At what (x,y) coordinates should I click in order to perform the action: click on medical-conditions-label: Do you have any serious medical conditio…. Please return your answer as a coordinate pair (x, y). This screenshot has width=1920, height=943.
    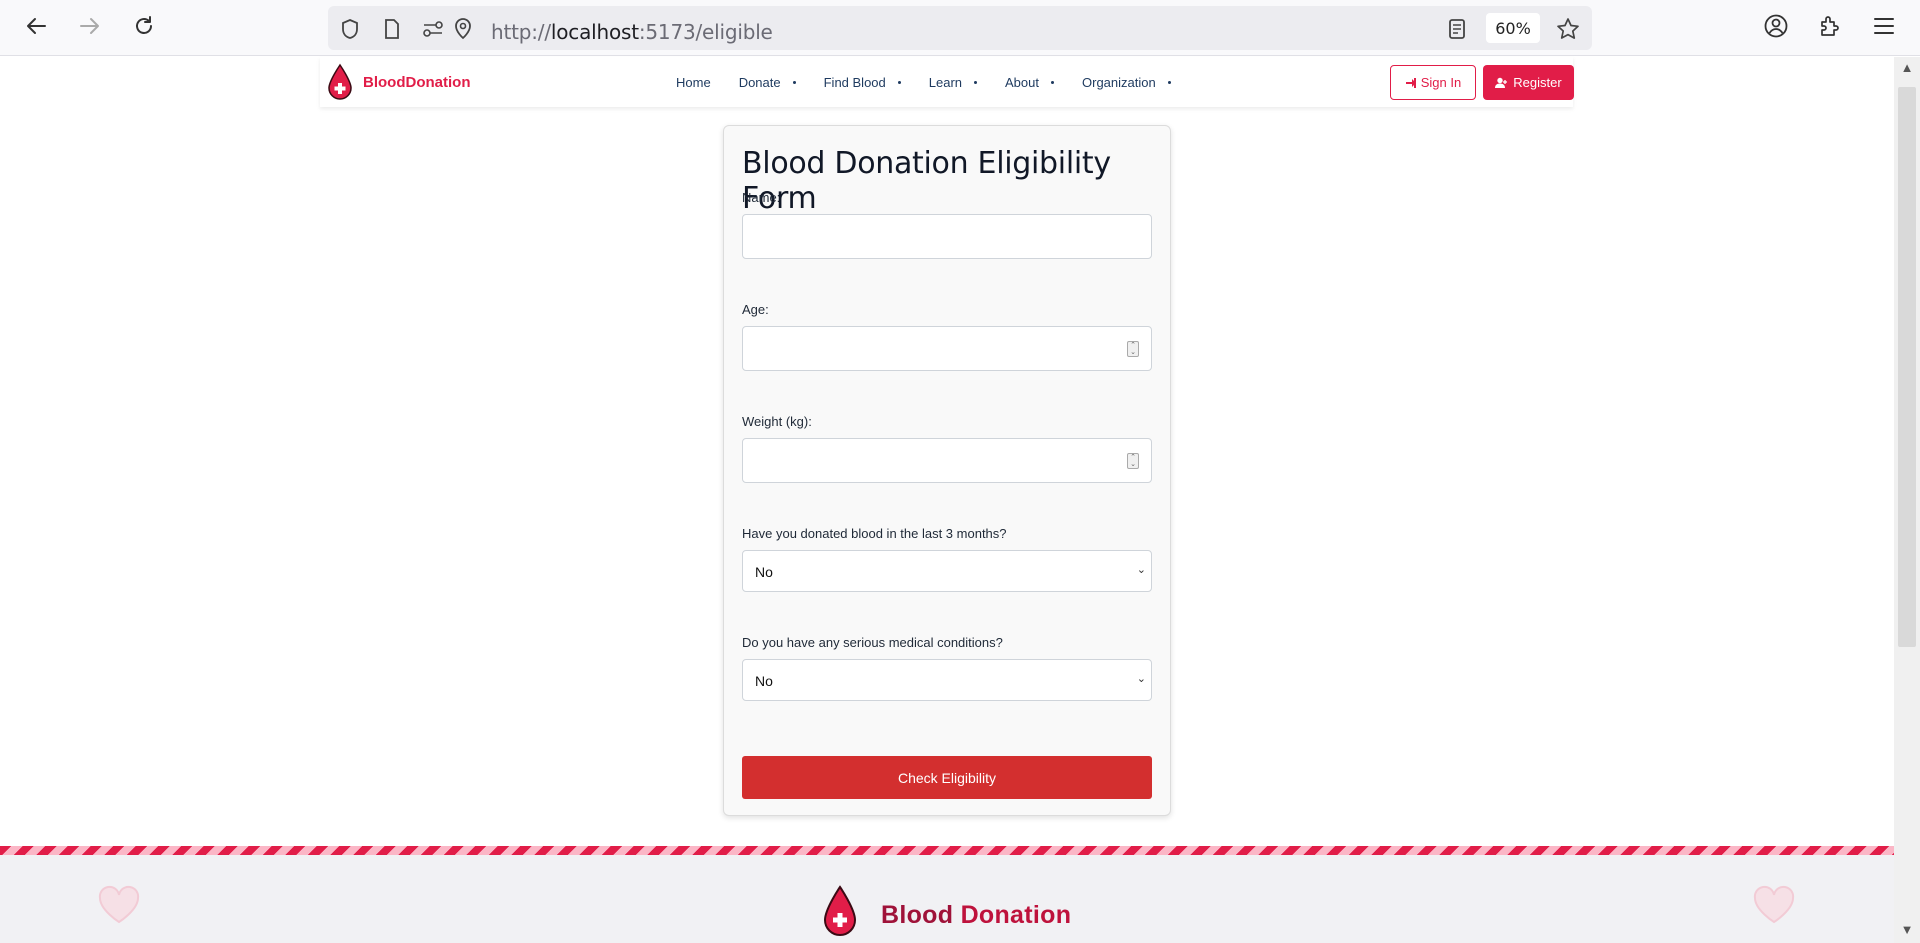
    Looking at the image, I should click on (872, 642).